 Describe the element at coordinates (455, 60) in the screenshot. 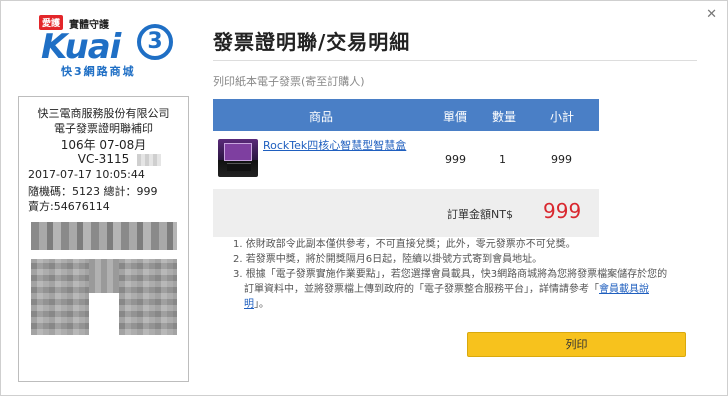

I see `title-divider` at that location.